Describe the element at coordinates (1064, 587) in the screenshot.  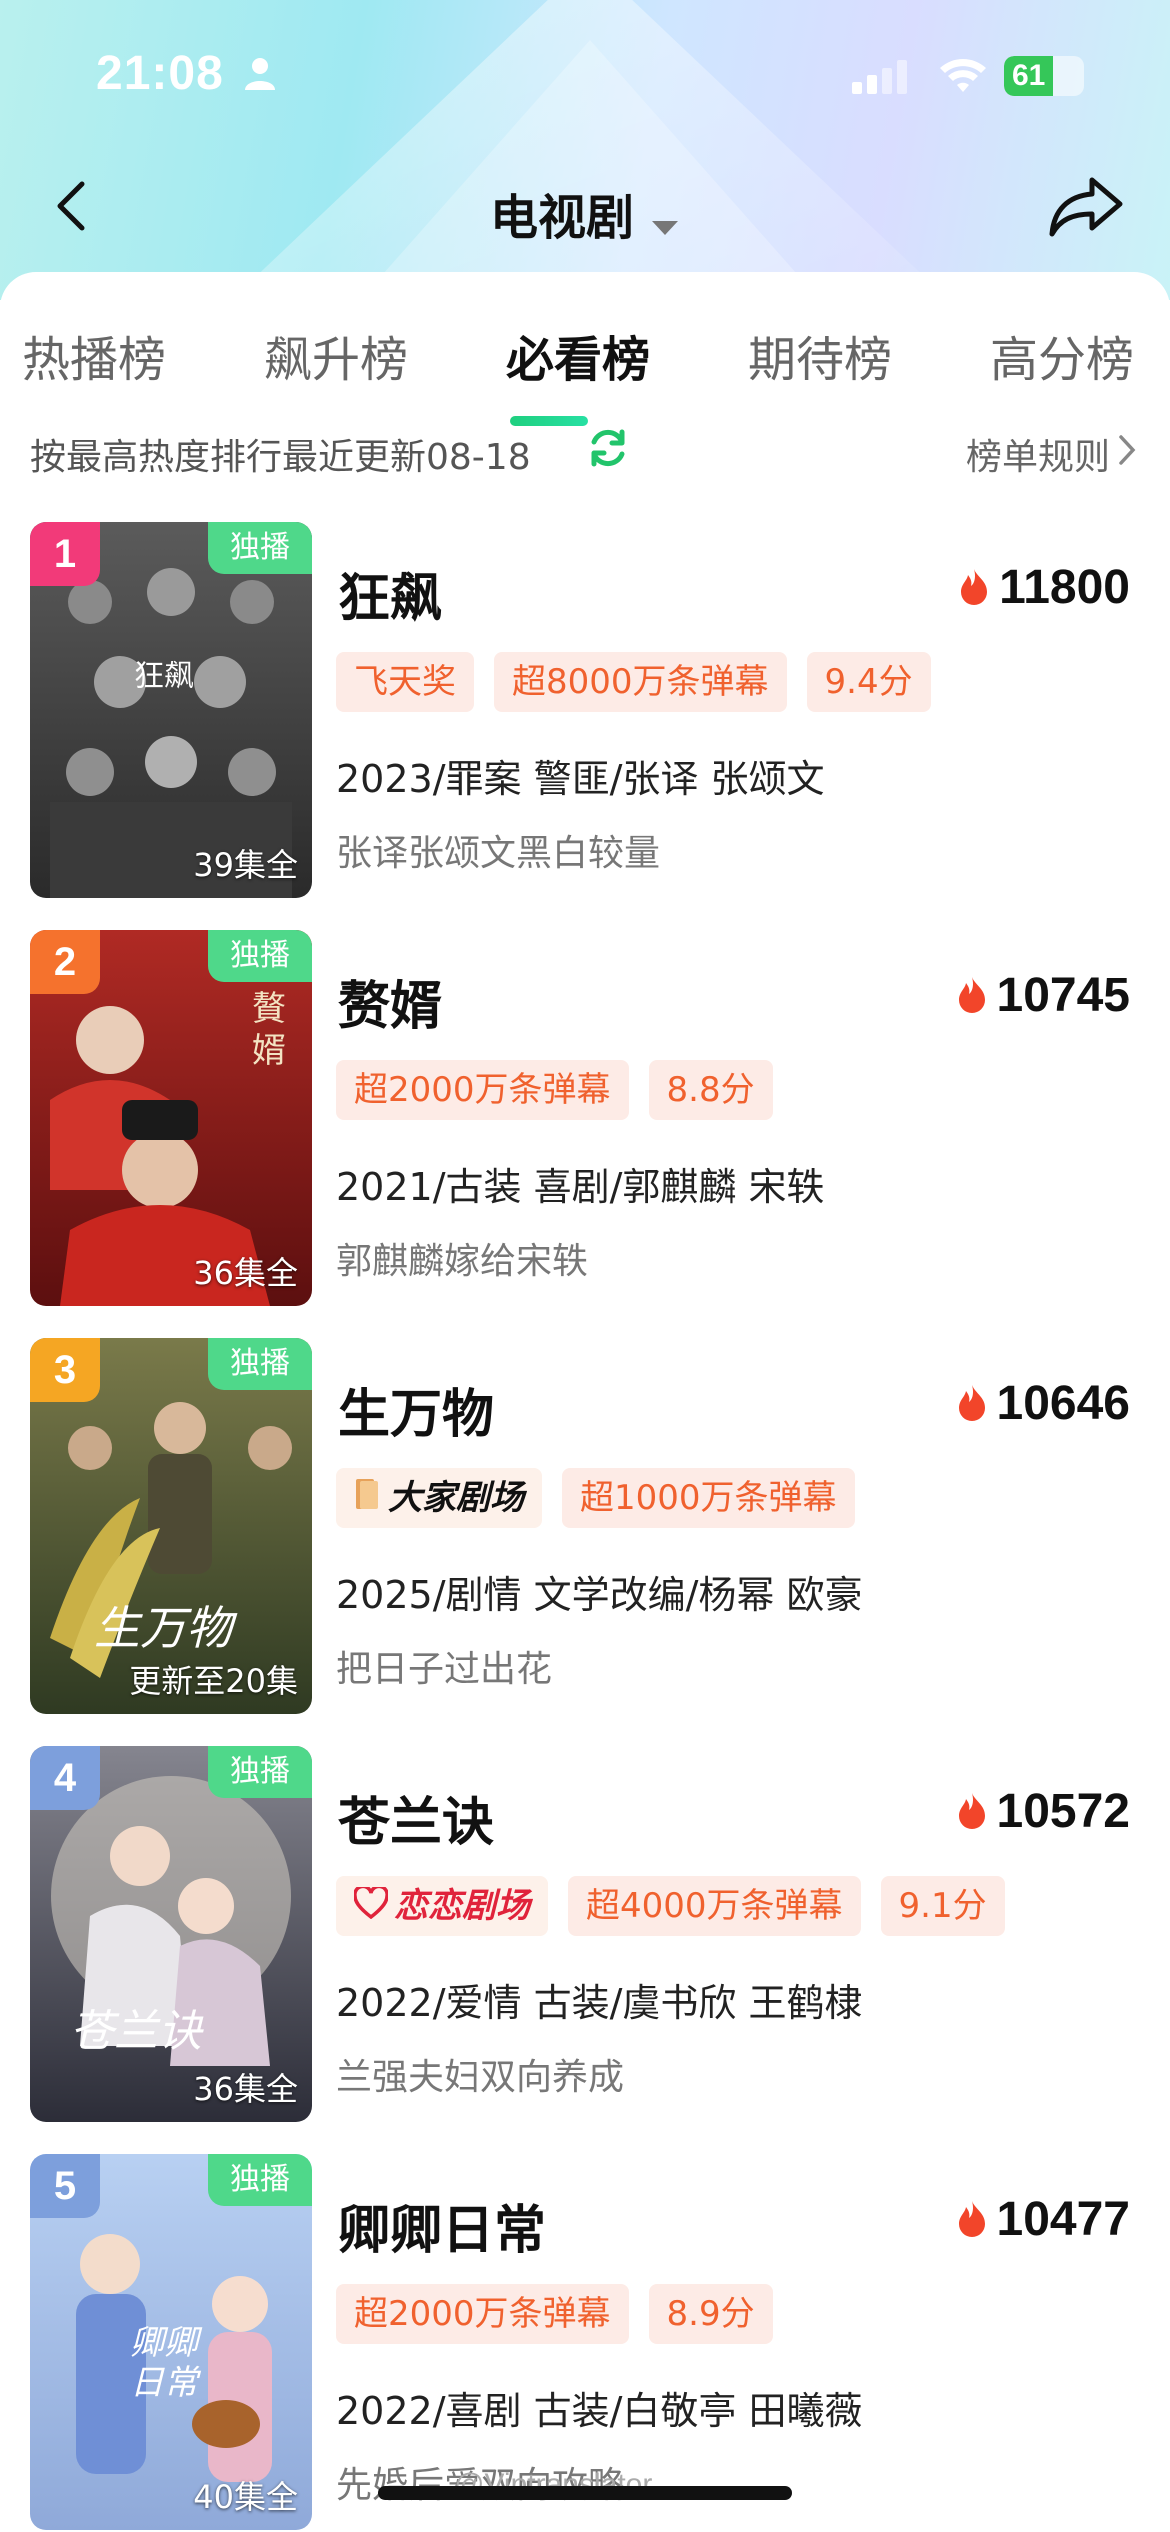
I see `heat-value: 11800` at that location.